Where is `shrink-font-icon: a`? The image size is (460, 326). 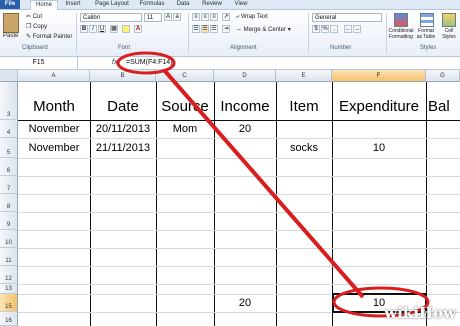
shrink-font-icon: a is located at coordinates (177, 17).